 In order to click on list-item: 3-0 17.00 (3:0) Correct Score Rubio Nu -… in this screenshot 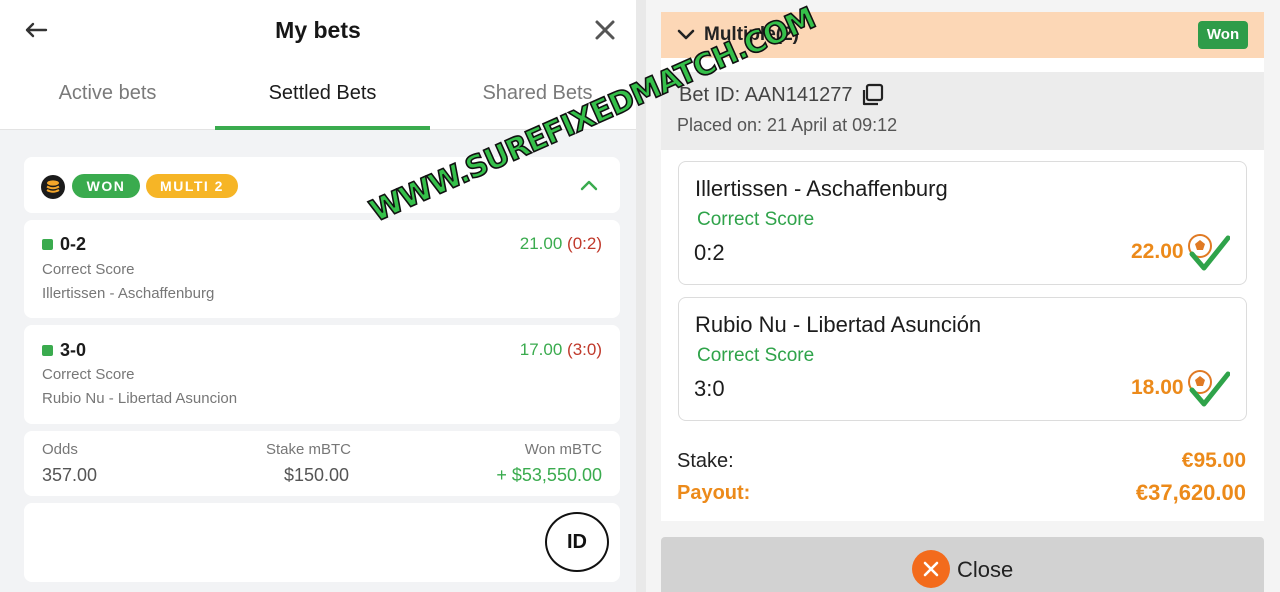, I will do `click(322, 374)`.